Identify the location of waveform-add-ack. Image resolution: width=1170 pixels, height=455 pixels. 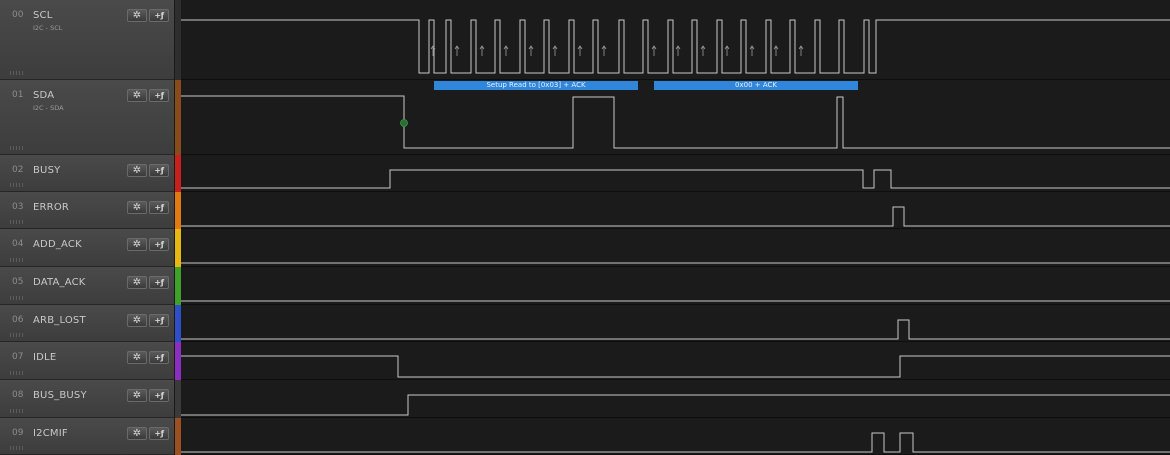
(675, 248).